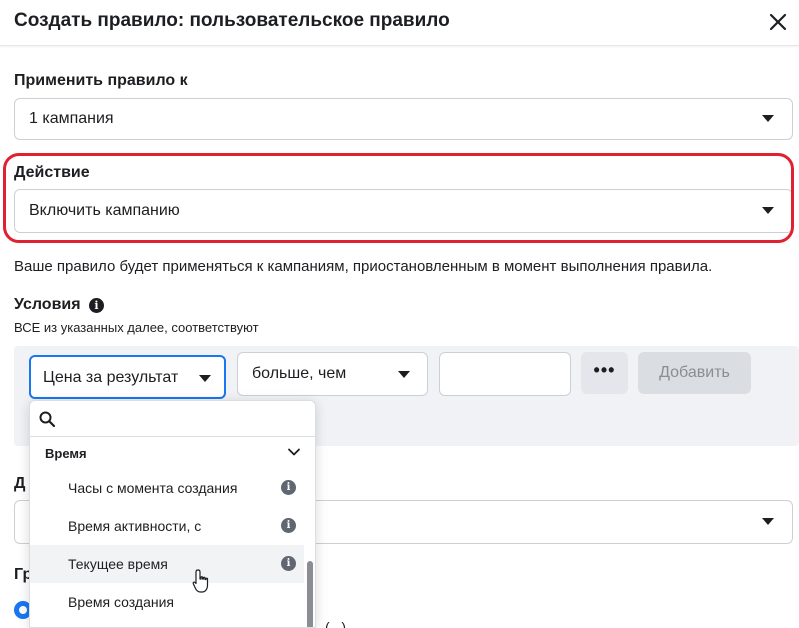 This screenshot has height=628, width=799. I want to click on apply-rule-value: 1 кампания, so click(71, 118).